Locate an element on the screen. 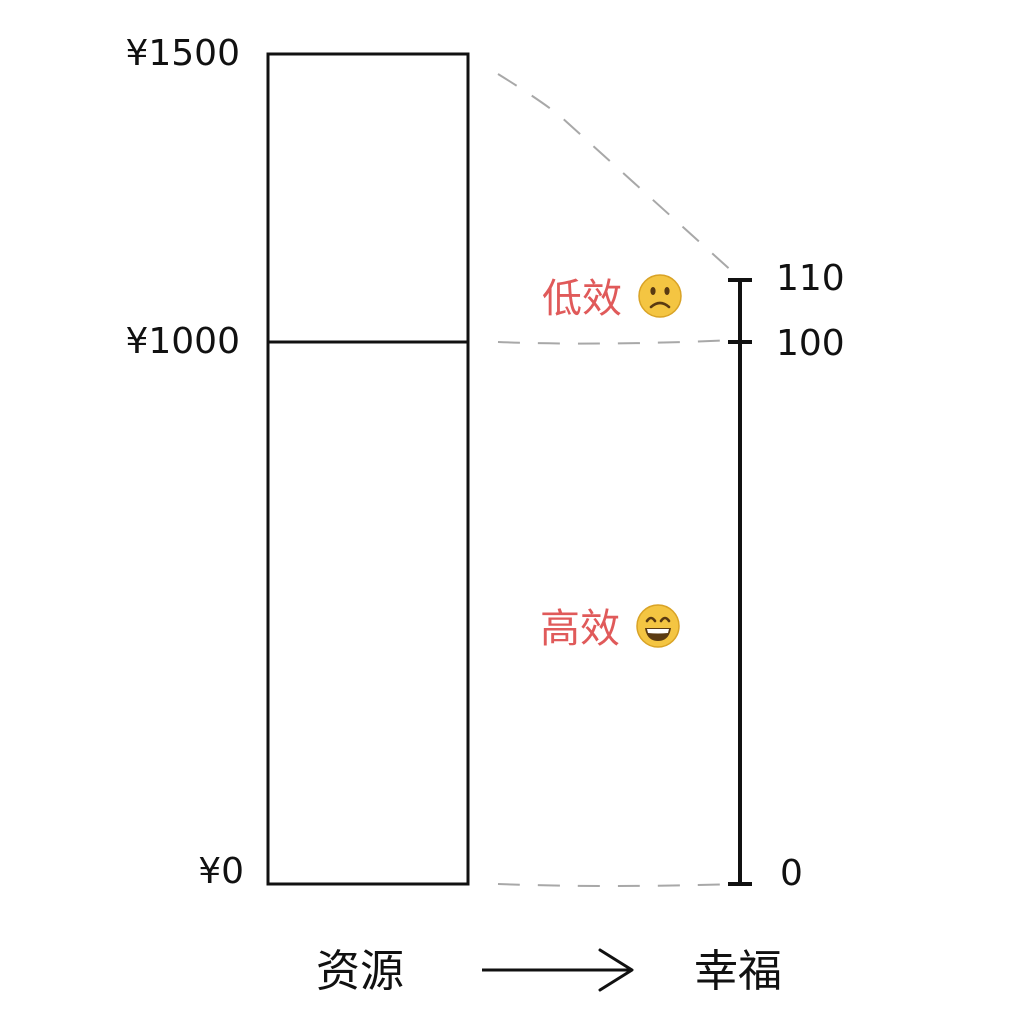 The width and height of the screenshot is (1021, 1024). region-low-efficiency: 低效 is located at coordinates (612, 298).